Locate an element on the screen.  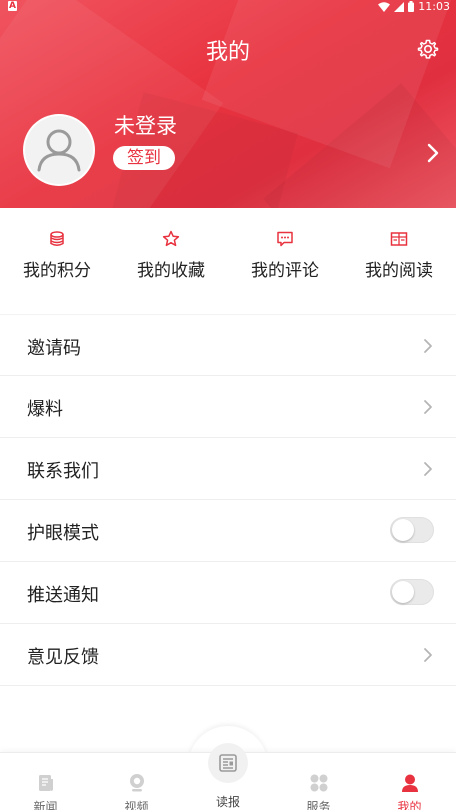
tab-me: 我的 is located at coordinates (409, 781).